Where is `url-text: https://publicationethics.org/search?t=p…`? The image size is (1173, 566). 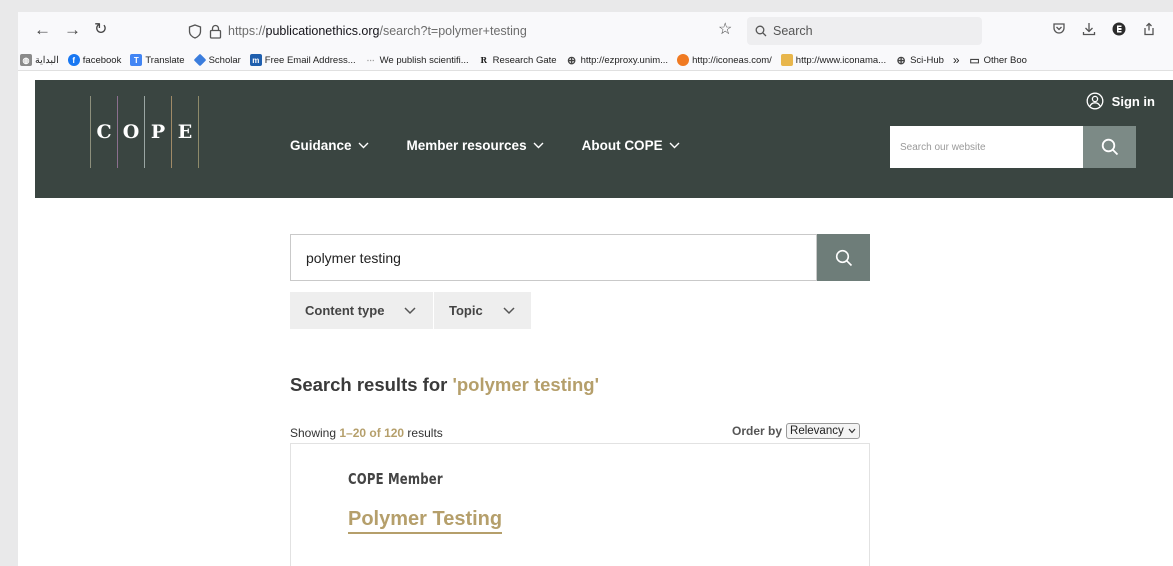 url-text: https://publicationethics.org/search?t=p… is located at coordinates (377, 31).